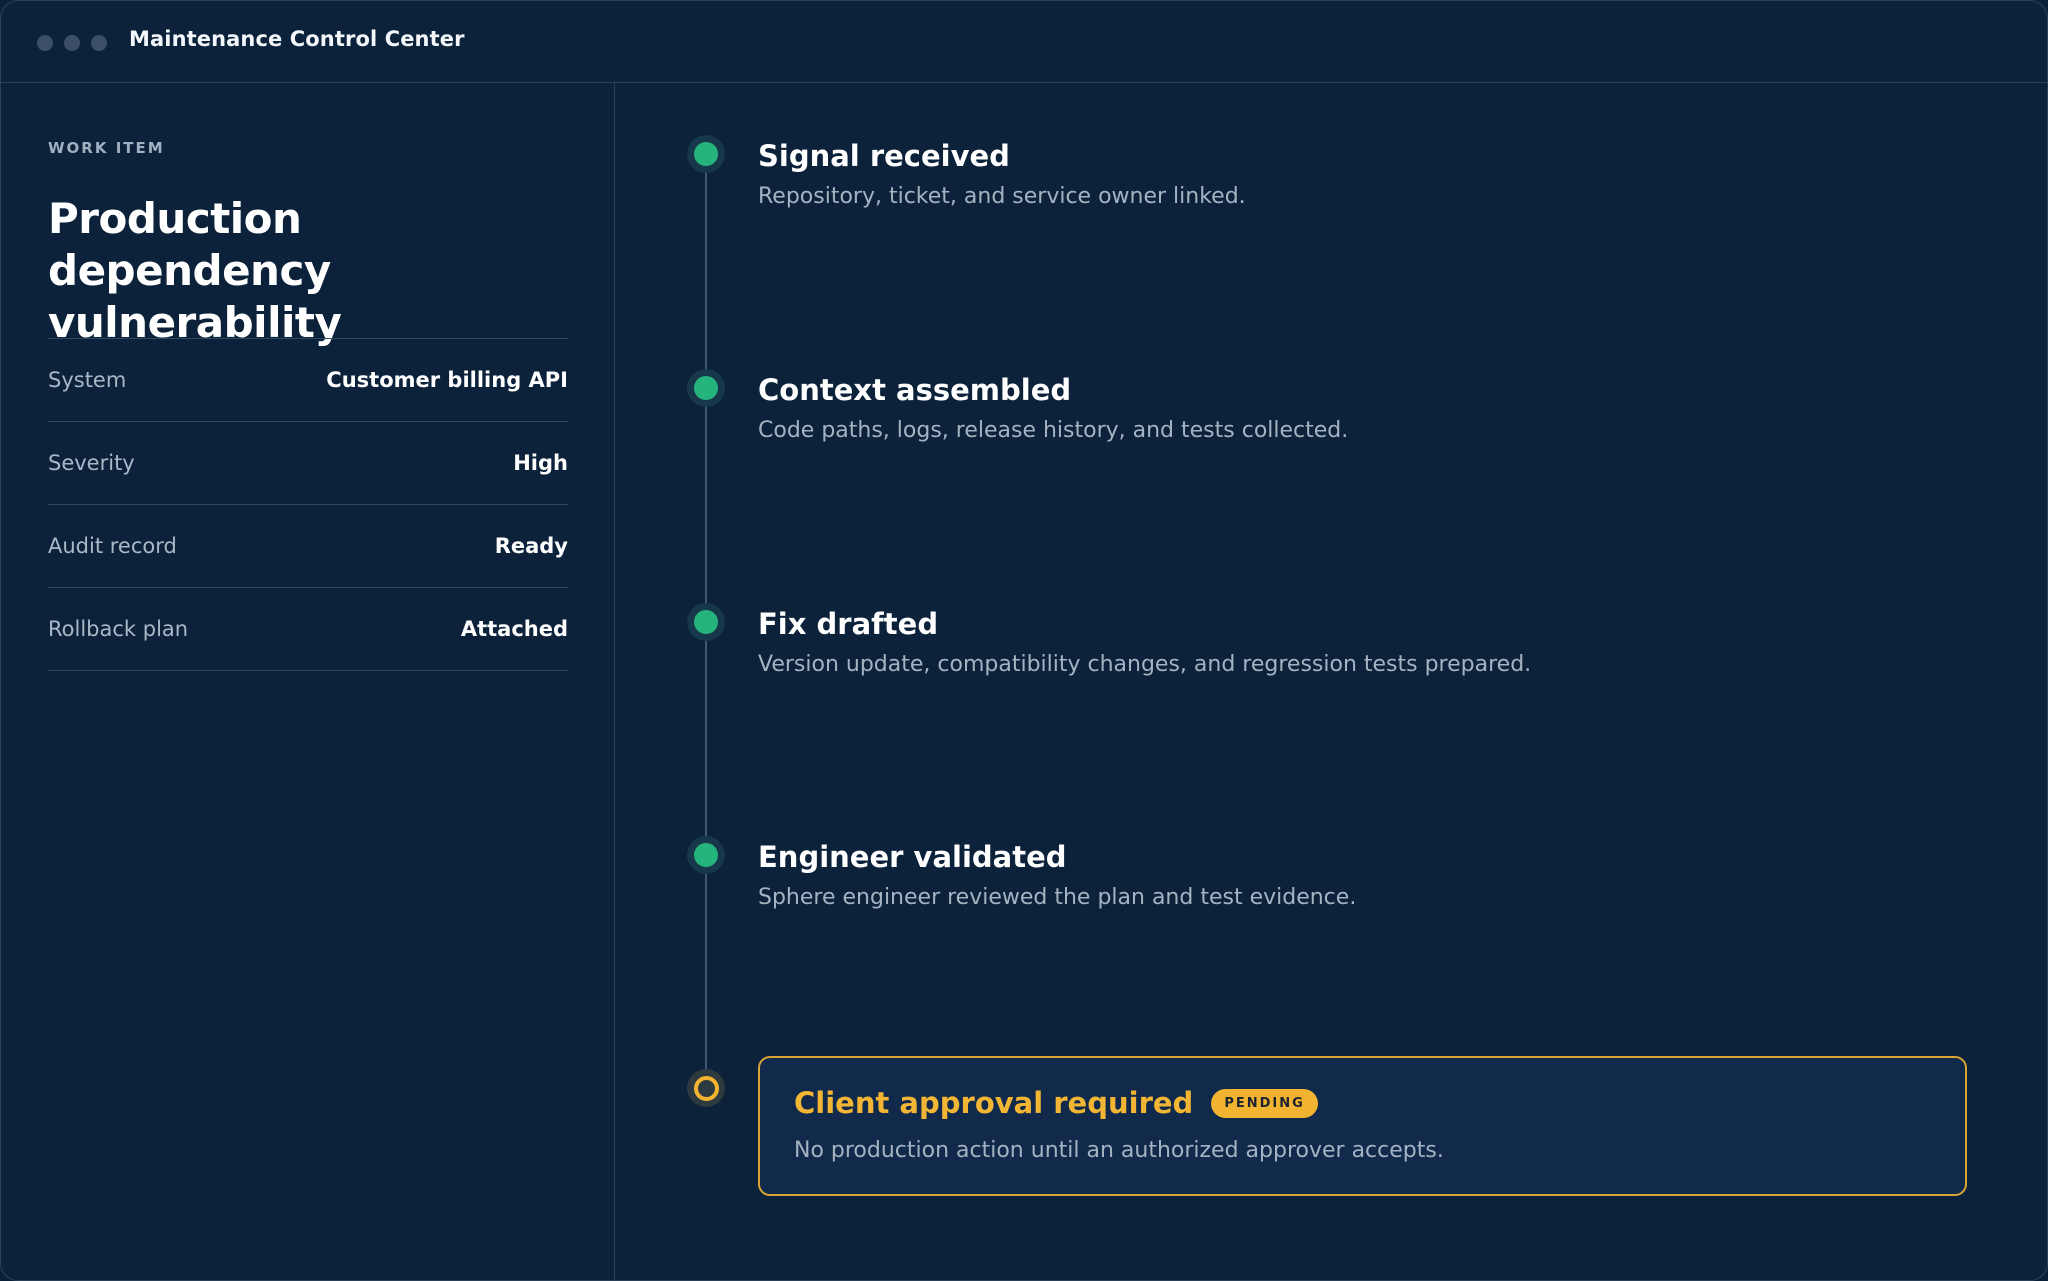  What do you see at coordinates (106, 148) in the screenshot?
I see `work-item-eyebrow: WORK ITEM` at bounding box center [106, 148].